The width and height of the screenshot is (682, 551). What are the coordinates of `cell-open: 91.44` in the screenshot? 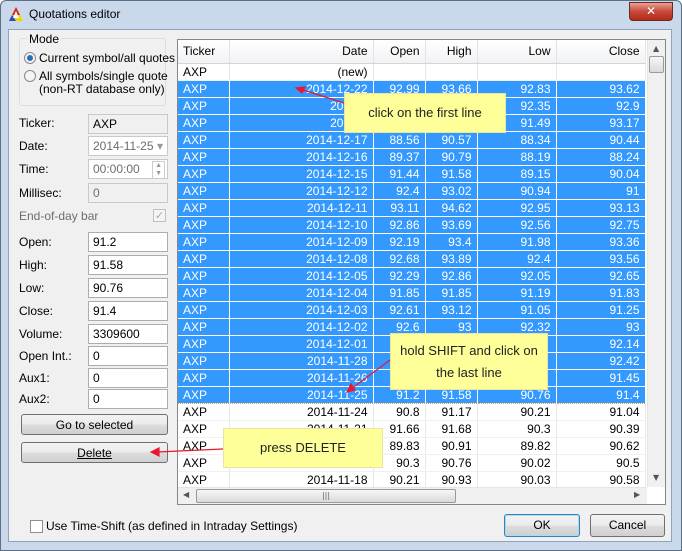 It's located at (399, 174).